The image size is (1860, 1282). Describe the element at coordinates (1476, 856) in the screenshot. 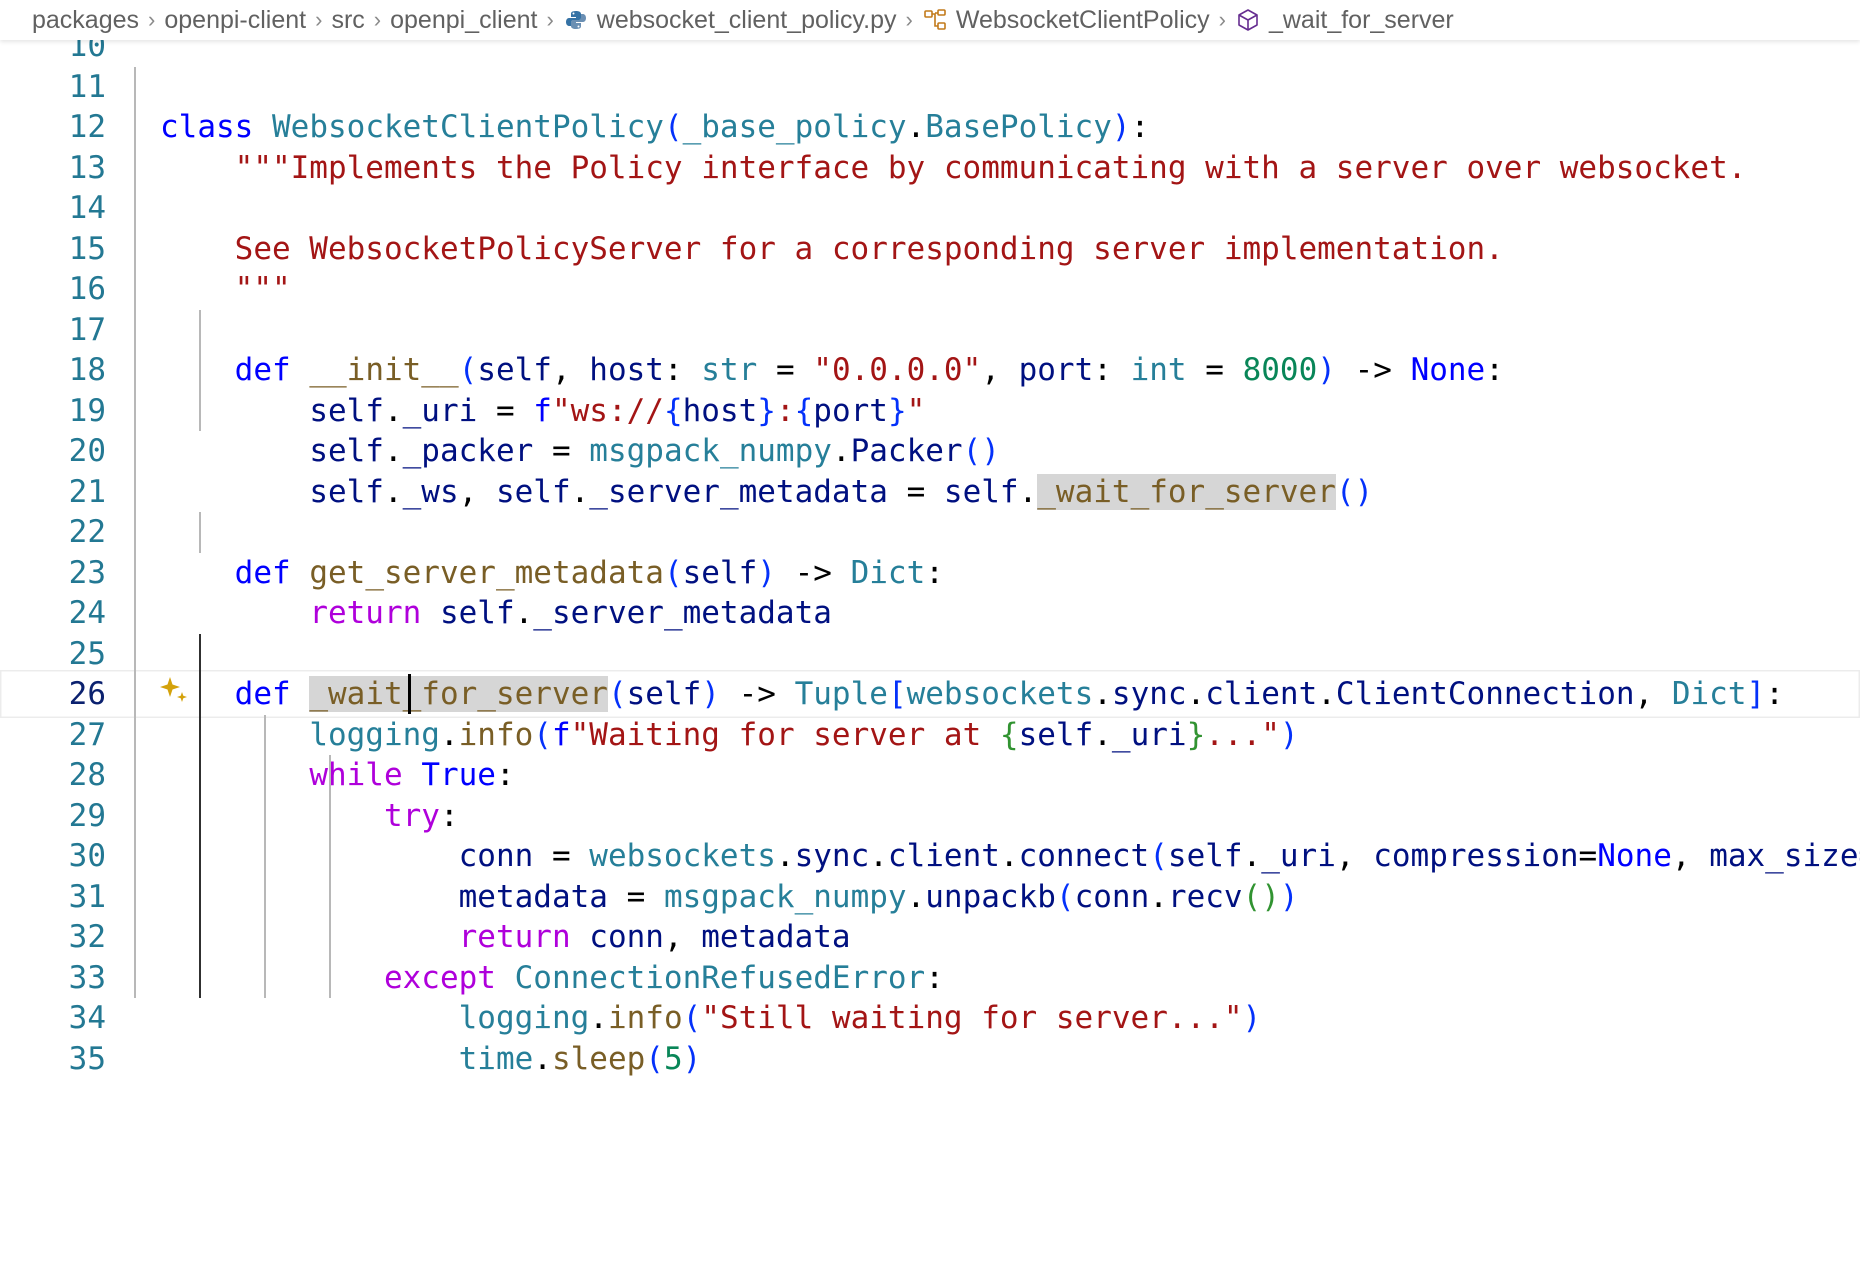

I see `code-token: compression` at that location.